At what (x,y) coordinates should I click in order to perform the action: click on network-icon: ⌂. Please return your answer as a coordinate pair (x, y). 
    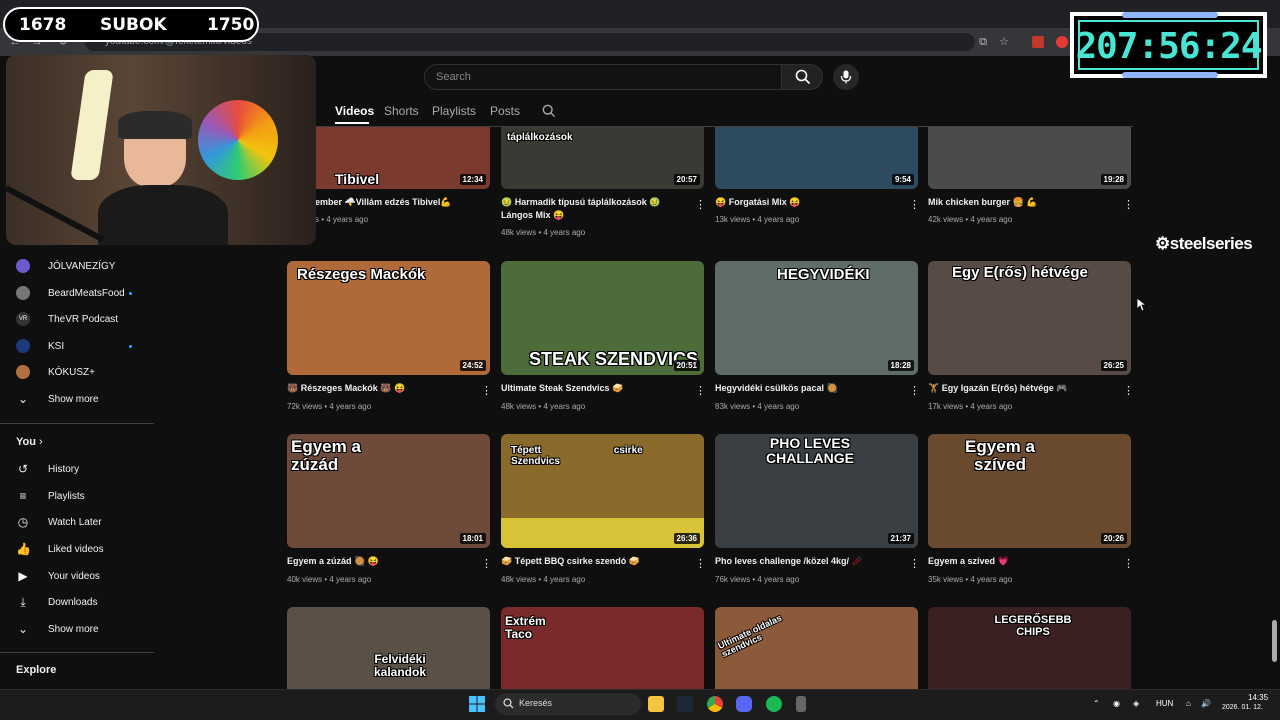
    Looking at the image, I should click on (1188, 703).